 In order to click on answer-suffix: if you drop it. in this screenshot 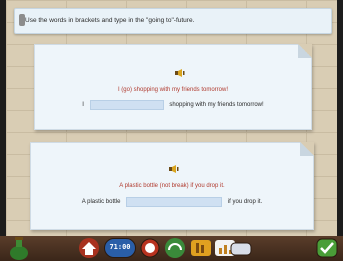, I will do `click(245, 202)`.